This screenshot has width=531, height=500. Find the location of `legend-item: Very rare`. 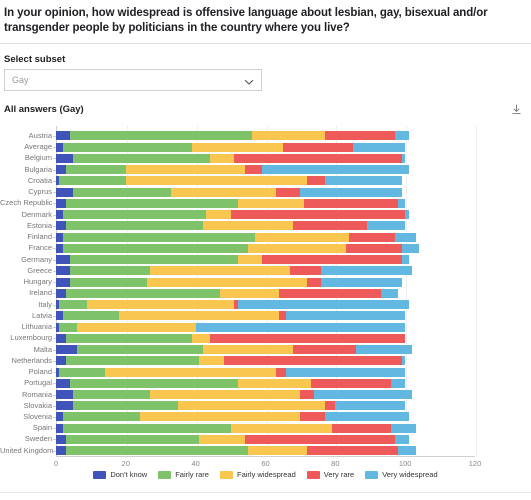

legend-item: Very rare is located at coordinates (330, 474).